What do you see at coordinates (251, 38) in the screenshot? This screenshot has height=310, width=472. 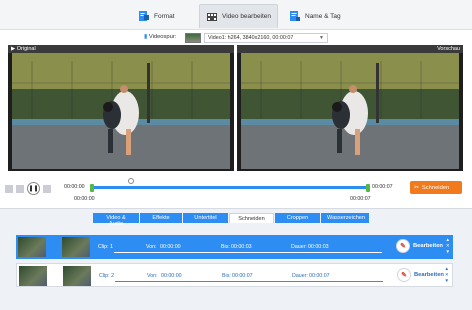 I see `video-track-value: Video1: h264, 3840x2160, 00:00:07` at bounding box center [251, 38].